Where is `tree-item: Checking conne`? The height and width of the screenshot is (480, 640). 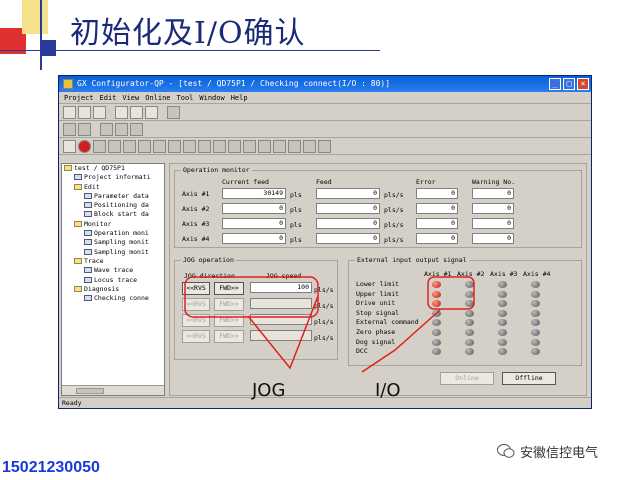
tree-item: Checking conne is located at coordinates (113, 298).